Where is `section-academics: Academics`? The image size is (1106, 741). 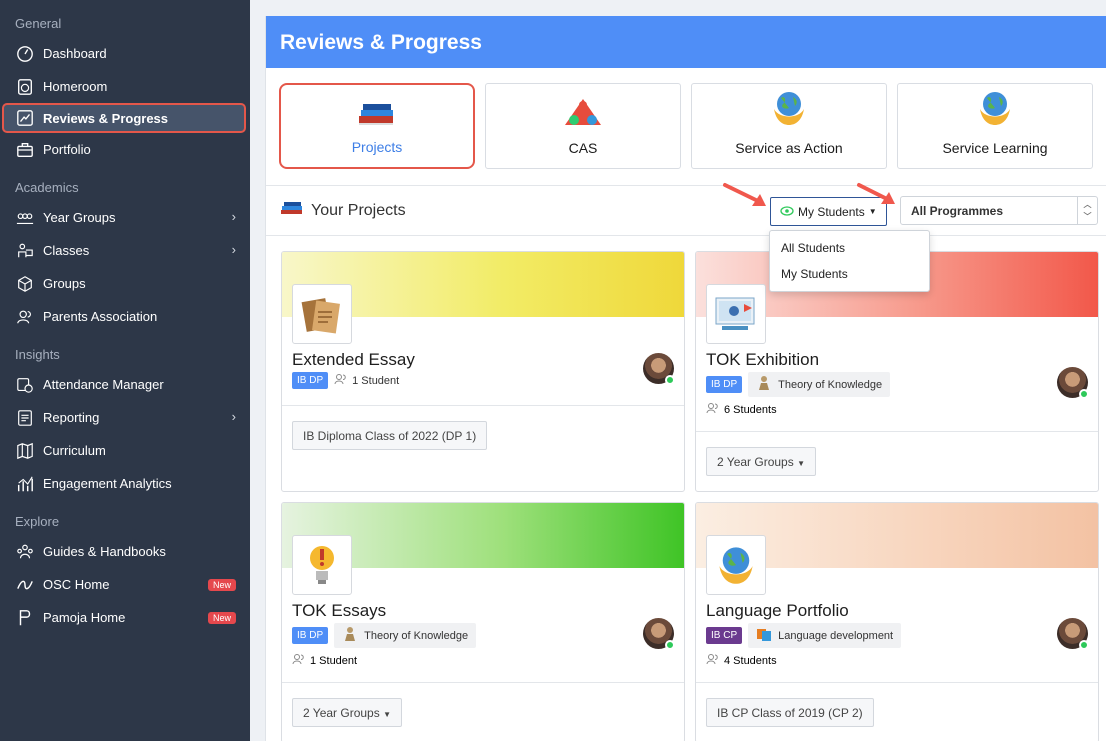
section-academics: Academics is located at coordinates (47, 187).